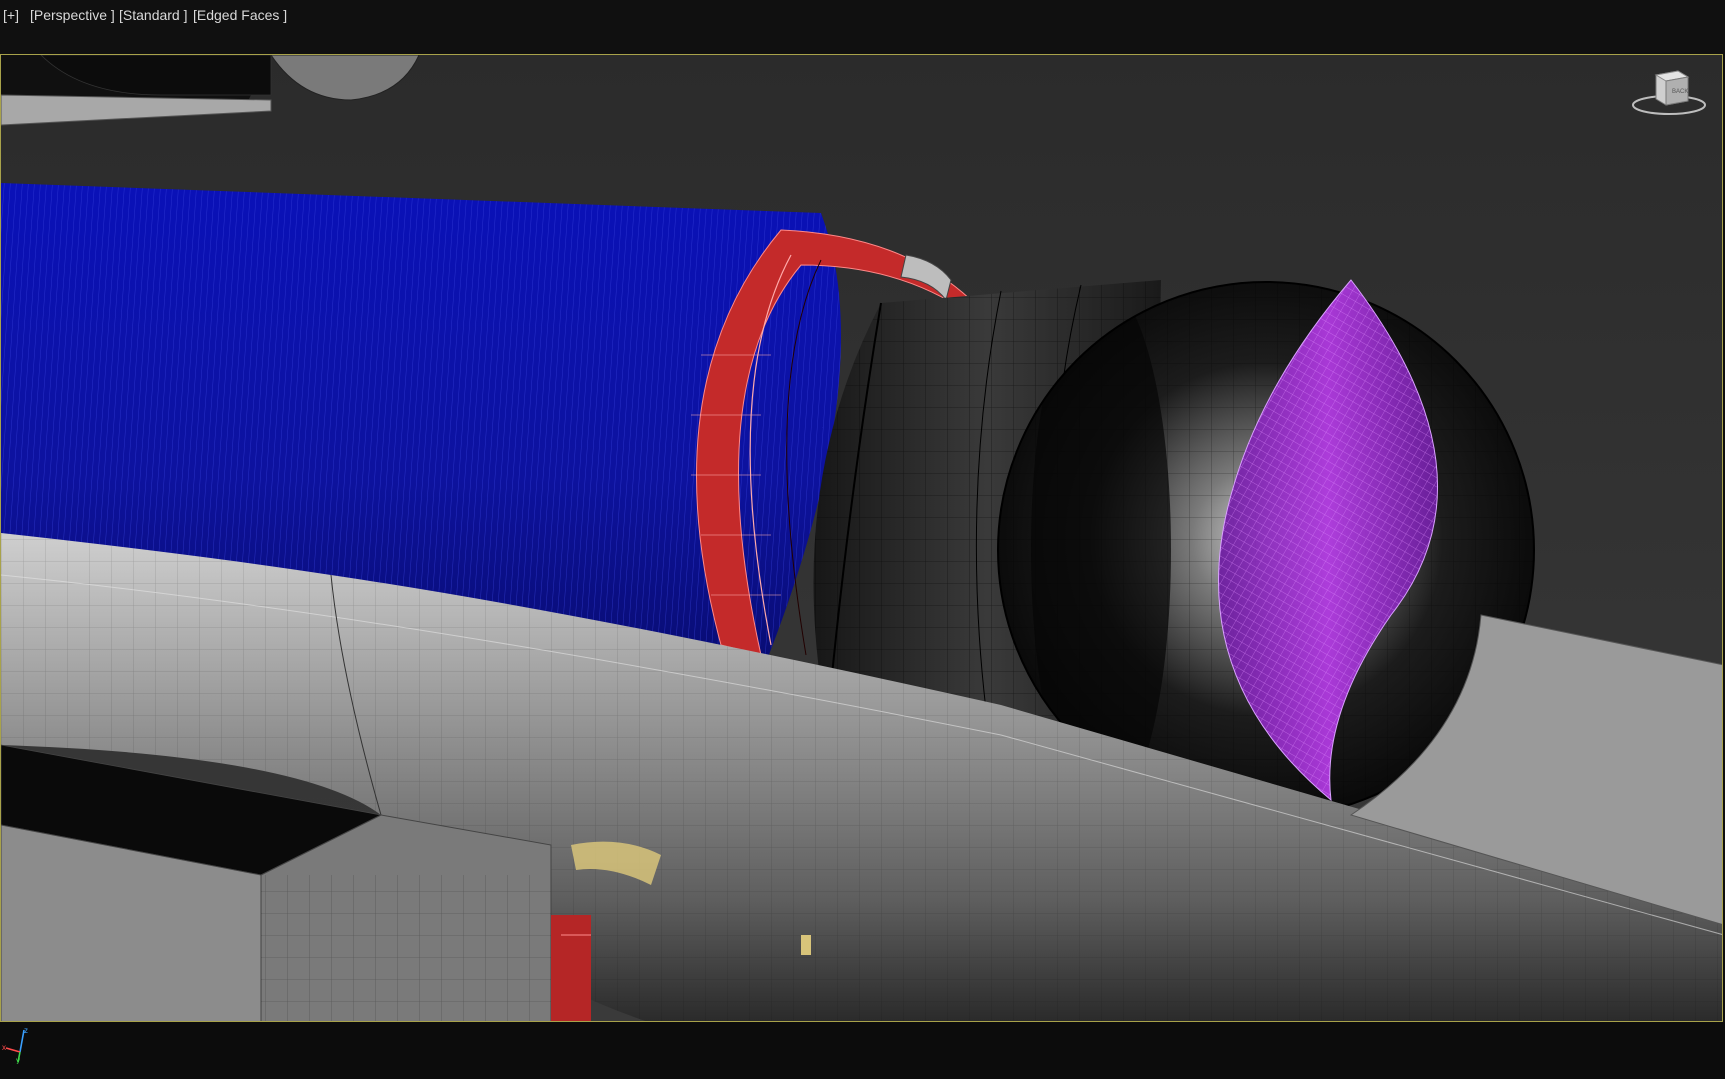  I want to click on viewcube-icon: BACK, so click(1669, 94).